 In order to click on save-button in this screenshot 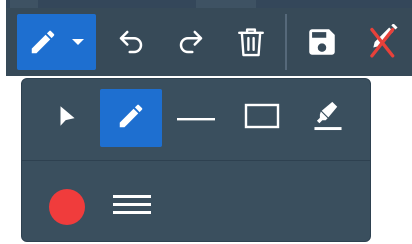, I will do `click(322, 42)`.